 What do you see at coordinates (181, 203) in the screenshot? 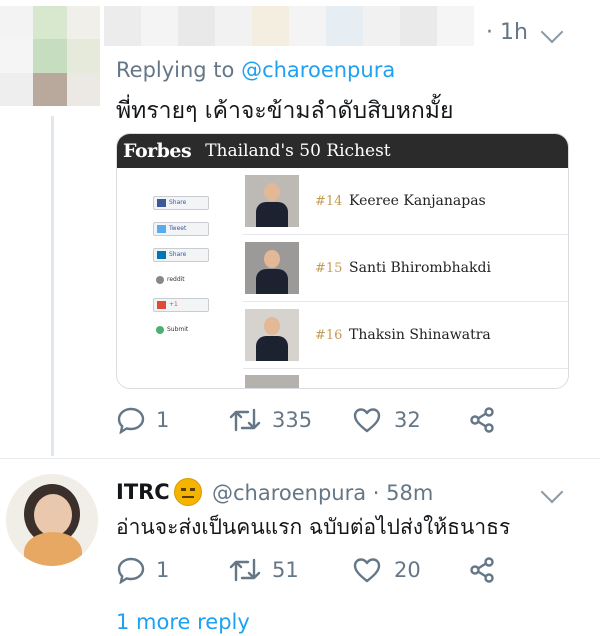
I see `share-button-facebook: Share` at bounding box center [181, 203].